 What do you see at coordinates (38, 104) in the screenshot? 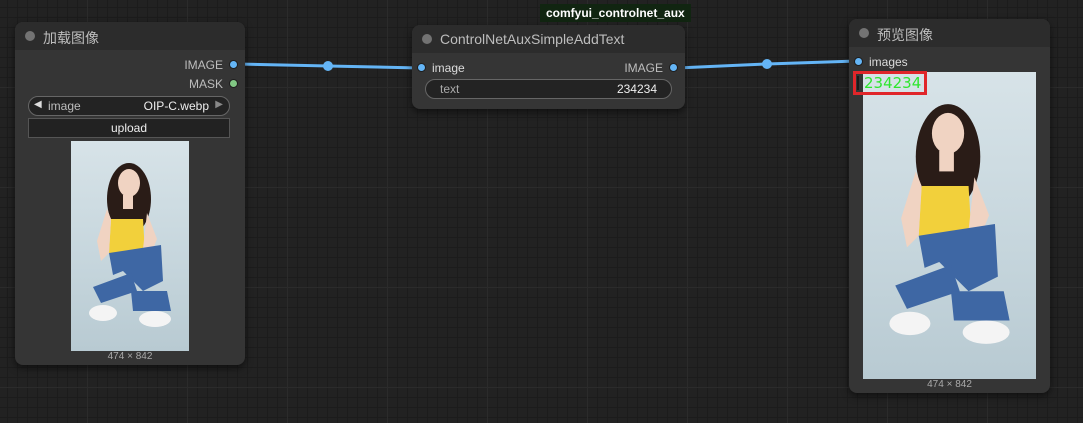
I see `arrow-left-icon: ◀` at bounding box center [38, 104].